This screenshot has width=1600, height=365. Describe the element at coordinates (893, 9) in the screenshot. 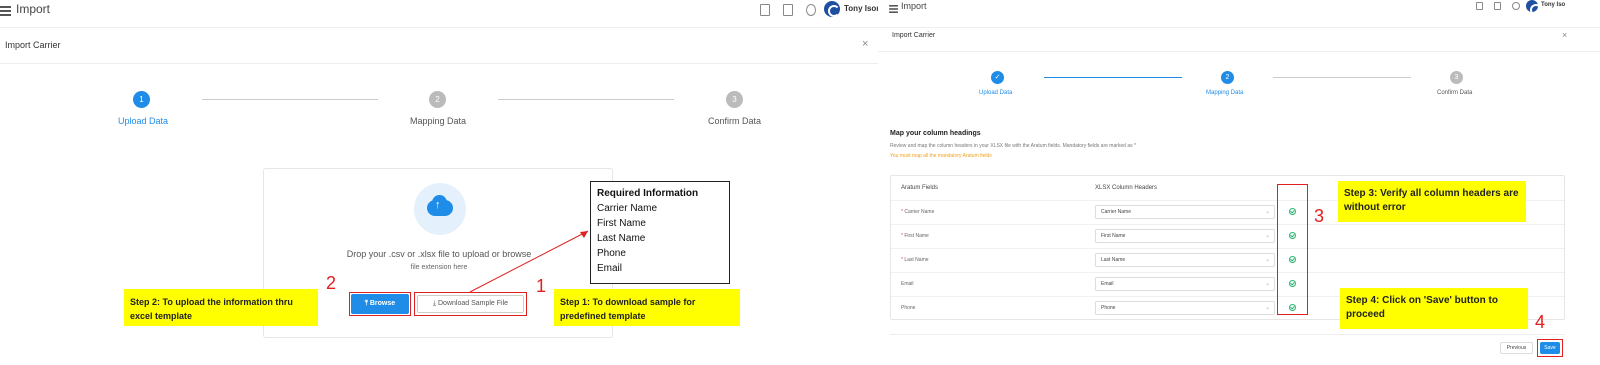

I see `menu-icon` at that location.